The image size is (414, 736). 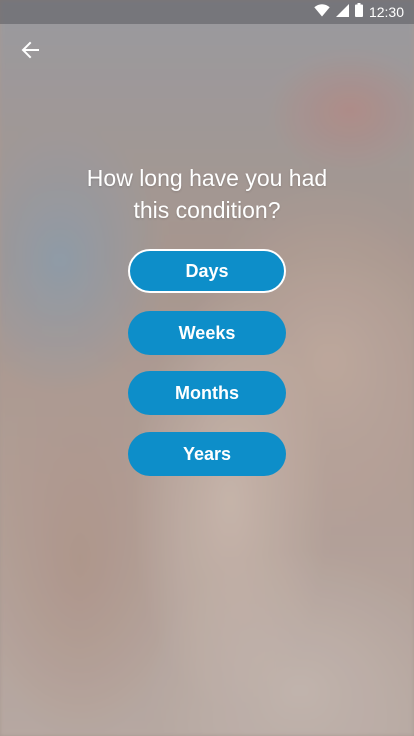 What do you see at coordinates (207, 393) in the screenshot?
I see `option-months-button: Months` at bounding box center [207, 393].